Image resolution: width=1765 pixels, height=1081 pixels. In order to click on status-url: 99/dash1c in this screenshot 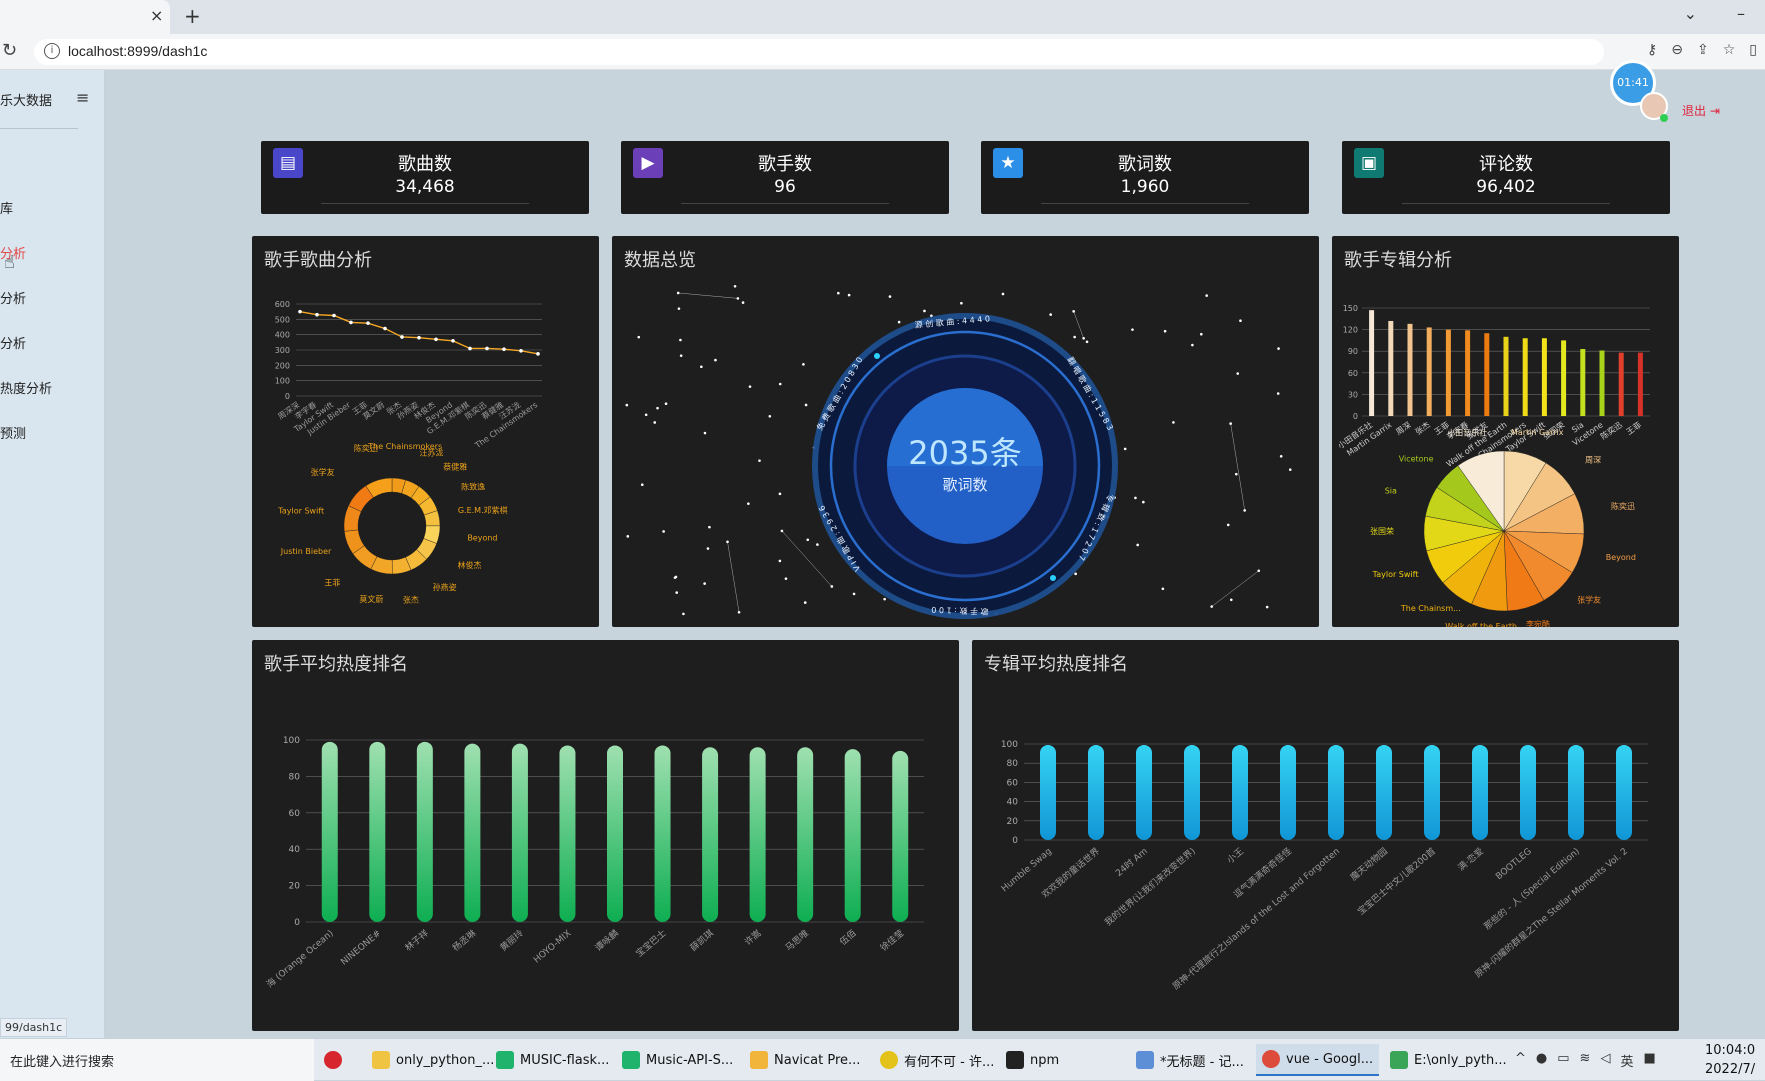, I will do `click(34, 1027)`.